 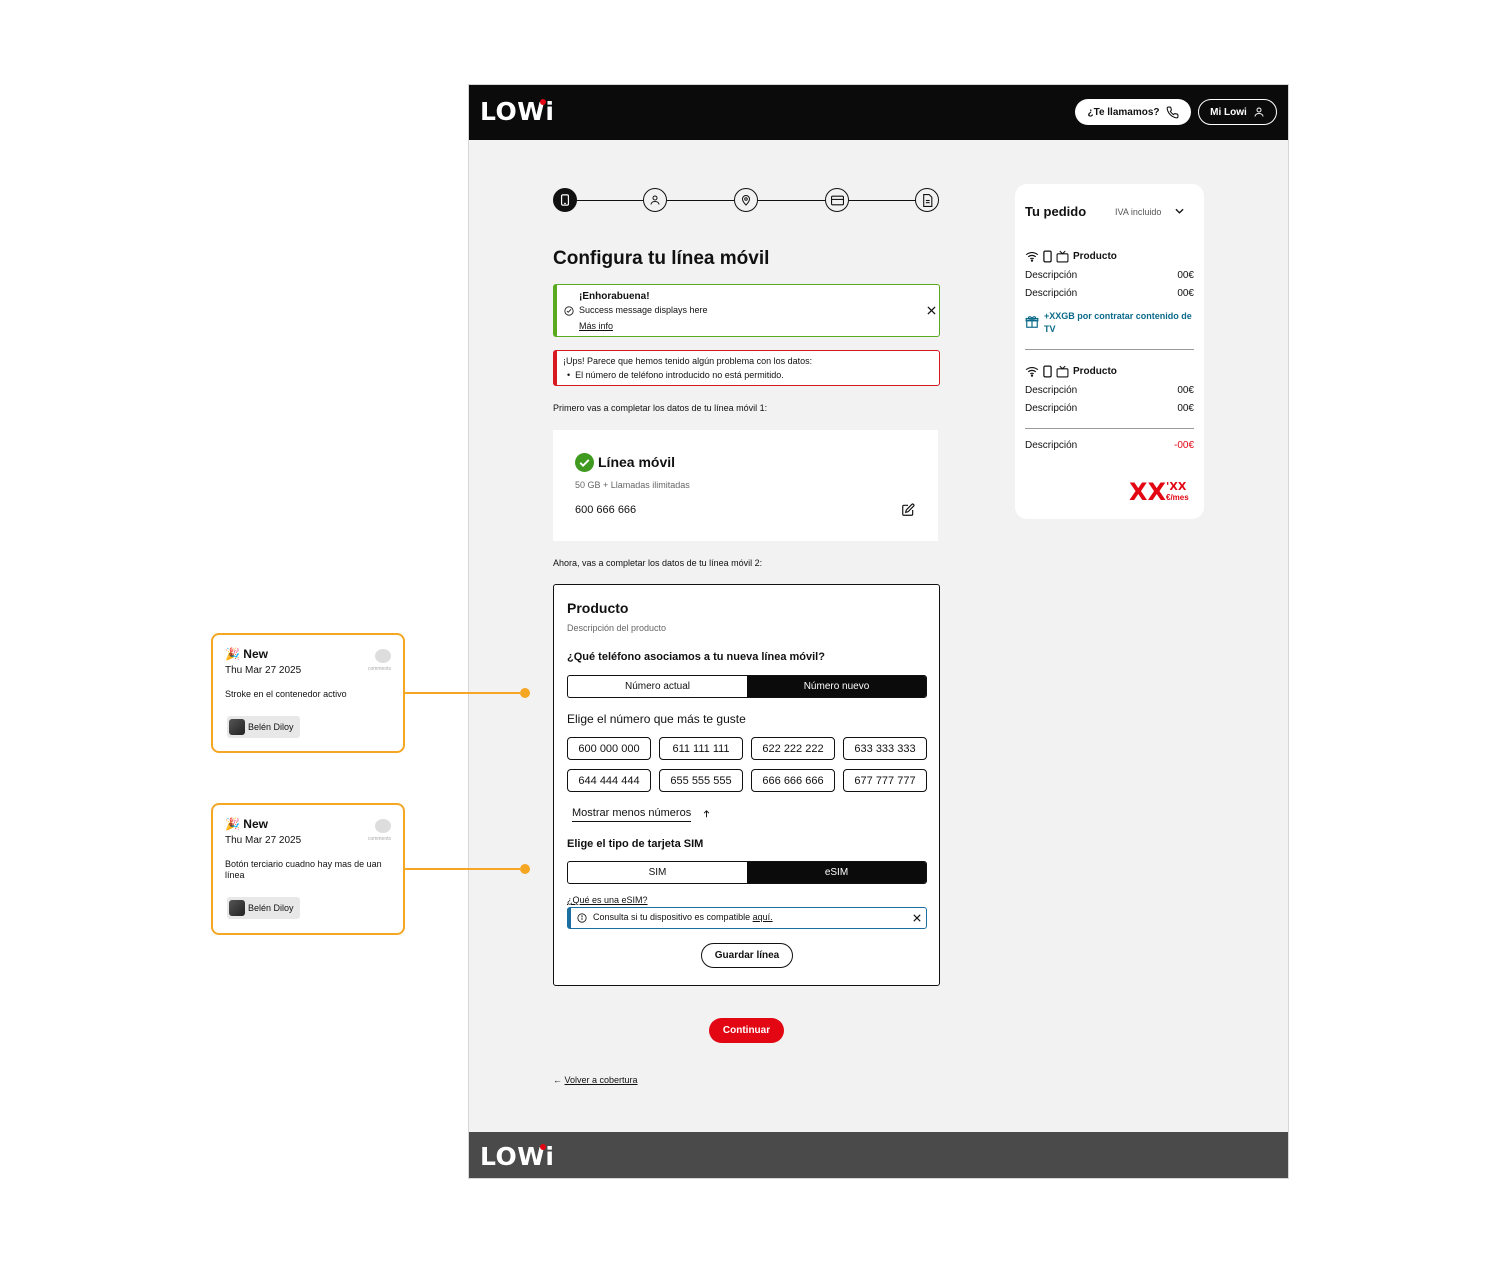 I want to click on esim-info-message: Consulta si tu dispositivo es compatible, so click(x=673, y=917).